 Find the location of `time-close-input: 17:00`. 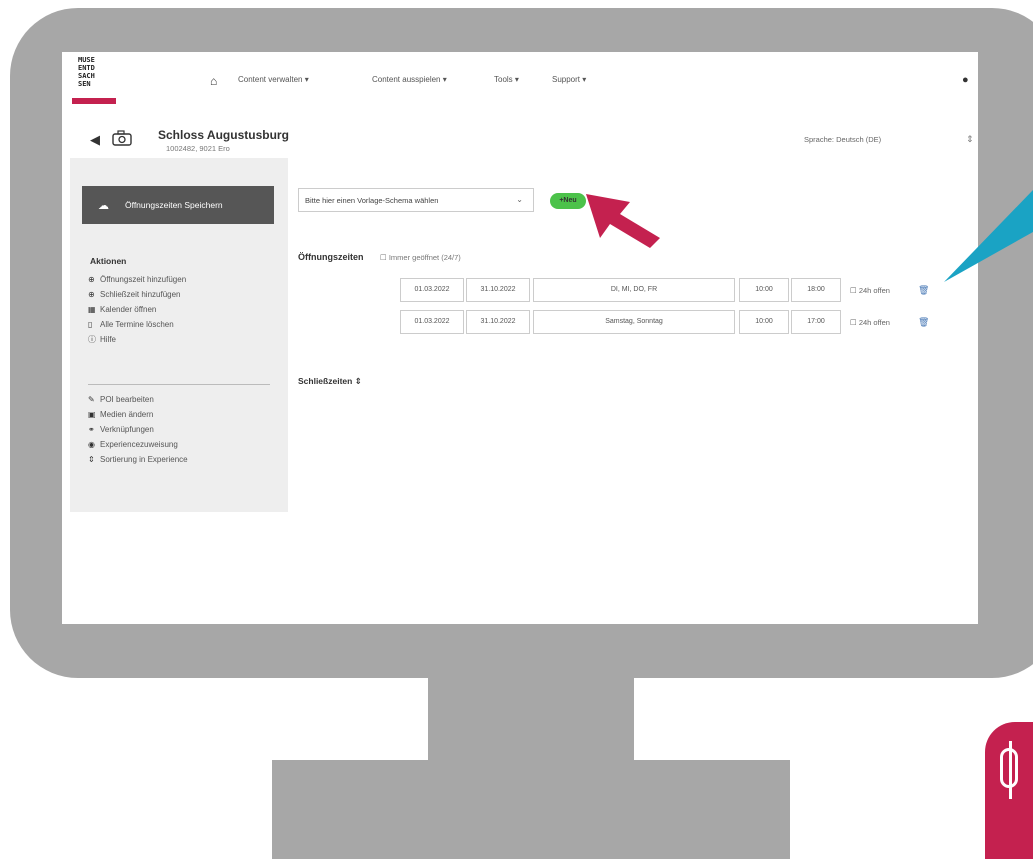

time-close-input: 17:00 is located at coordinates (816, 322).